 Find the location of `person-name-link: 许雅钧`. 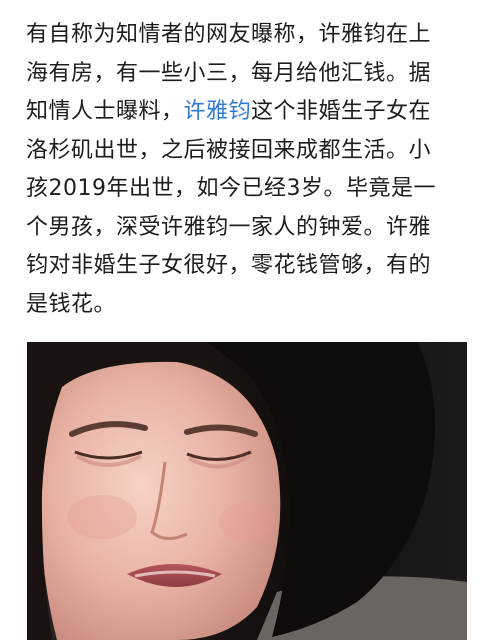

person-name-link: 许雅钧 is located at coordinates (218, 111).